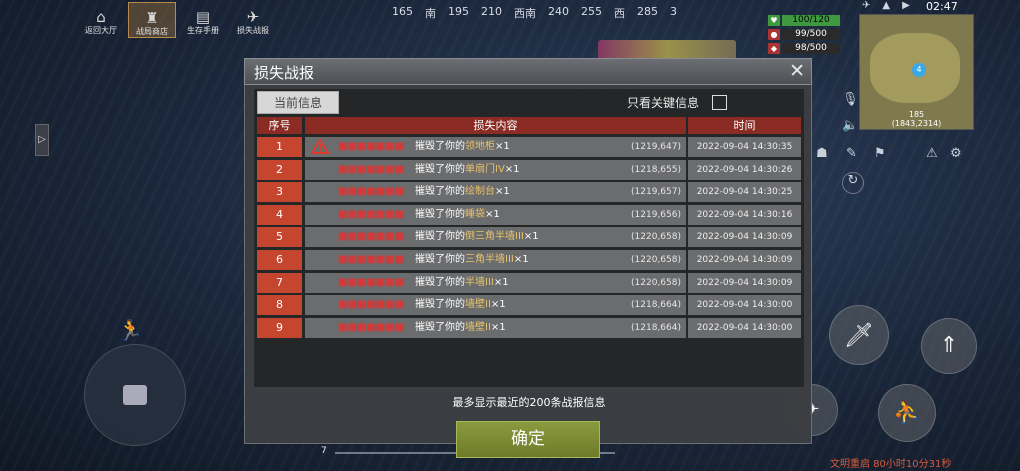  Describe the element at coordinates (719, 102) in the screenshot. I see `key-info-checkbox` at that location.